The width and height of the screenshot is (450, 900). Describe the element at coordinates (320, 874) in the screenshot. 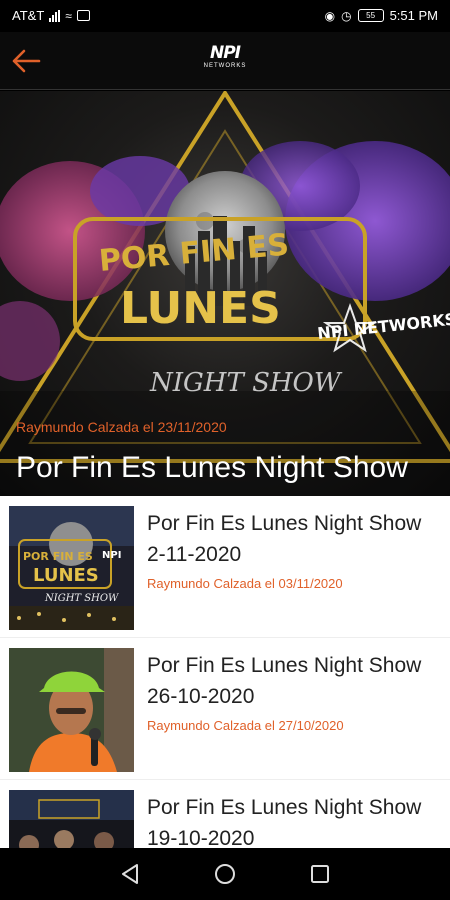

I see `square-recents-icon` at that location.